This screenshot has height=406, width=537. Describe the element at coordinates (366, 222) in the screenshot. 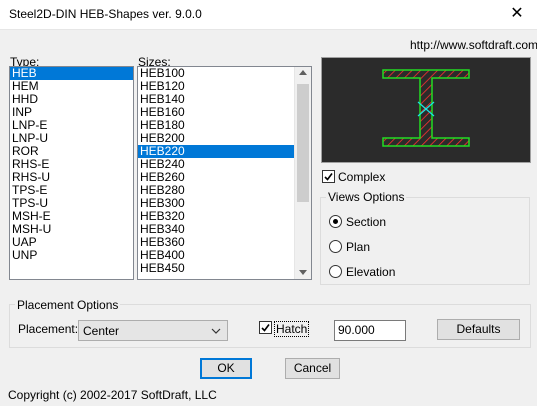

I see `section-option-label: Section` at that location.